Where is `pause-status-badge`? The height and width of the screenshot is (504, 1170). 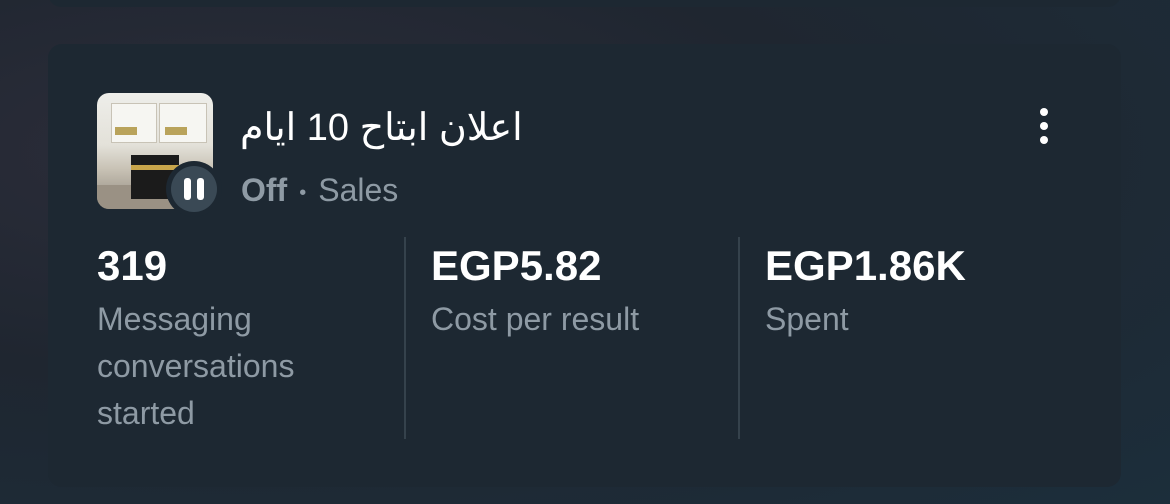
pause-status-badge is located at coordinates (194, 189).